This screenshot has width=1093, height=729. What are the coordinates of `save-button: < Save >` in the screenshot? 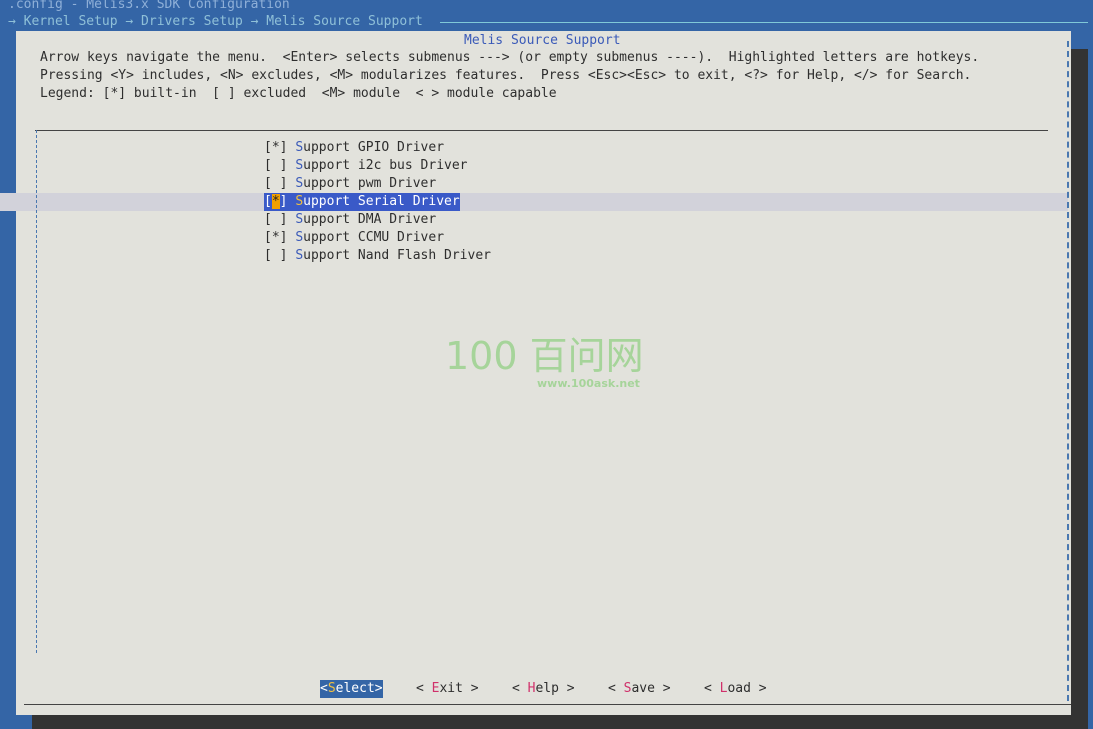 It's located at (639, 689).